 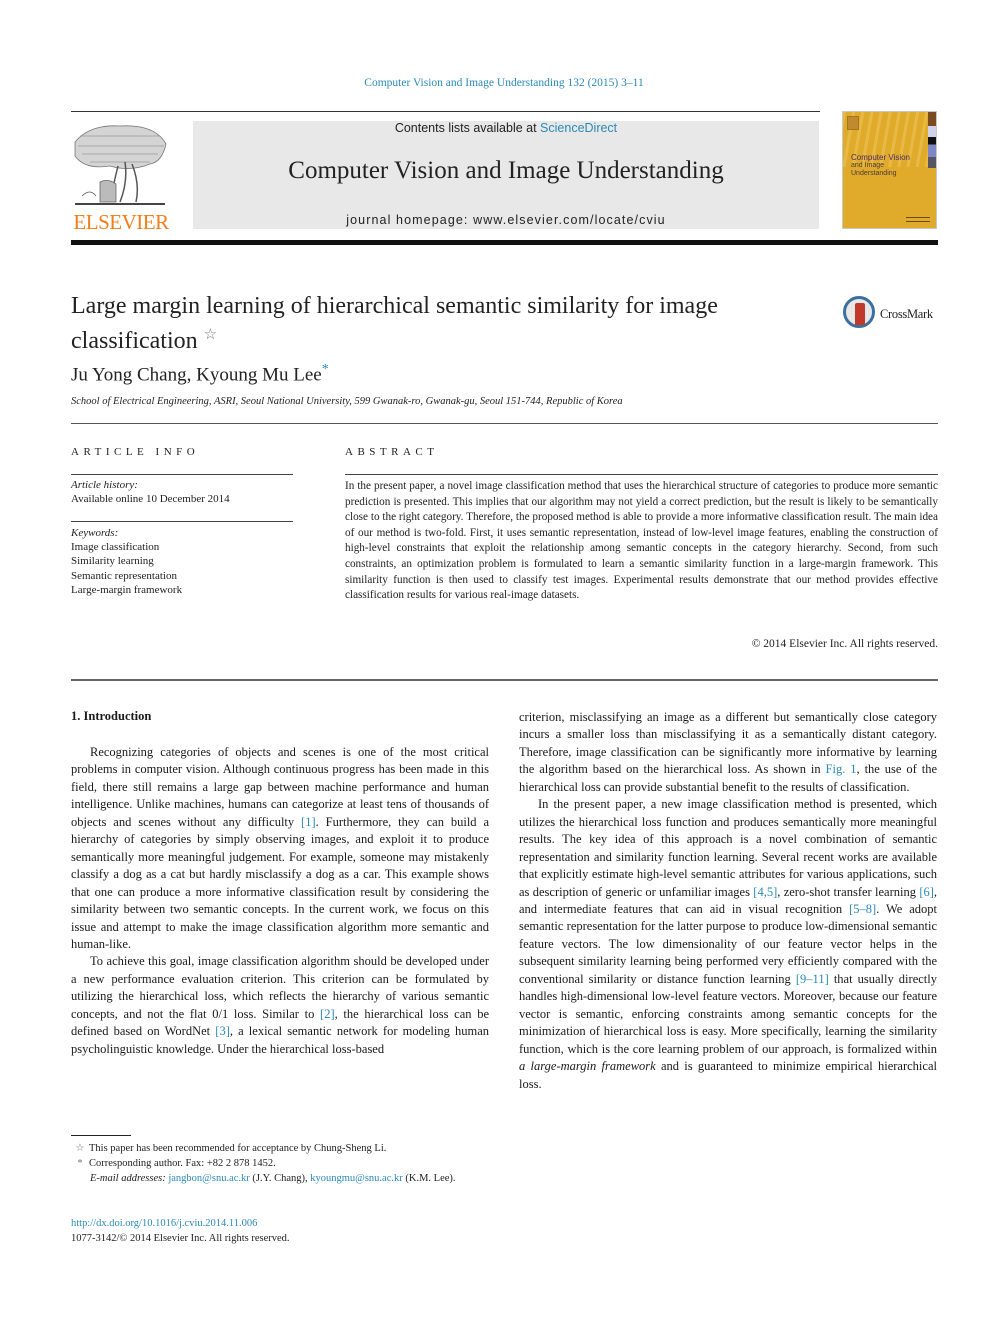 What do you see at coordinates (853, 123) in the screenshot?
I see `cover-publisher-logo` at bounding box center [853, 123].